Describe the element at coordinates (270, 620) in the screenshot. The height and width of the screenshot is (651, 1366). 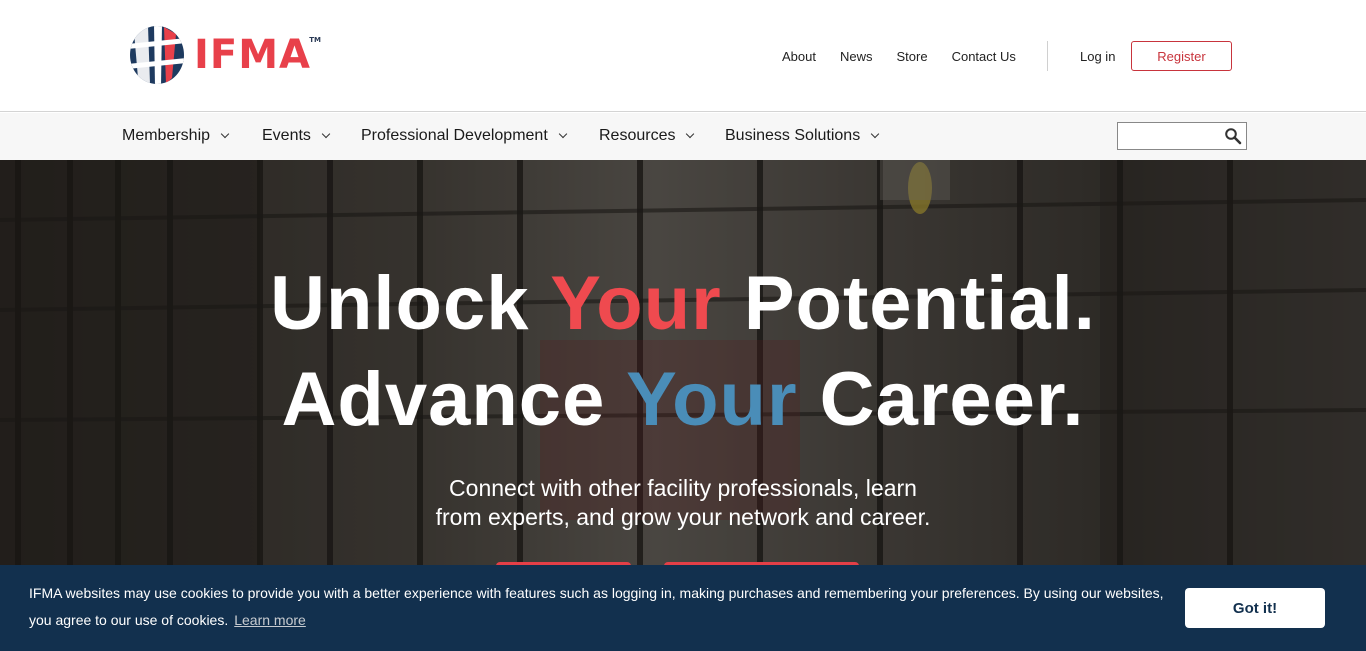
I see `cookie-learn-more-link: Learn more` at that location.